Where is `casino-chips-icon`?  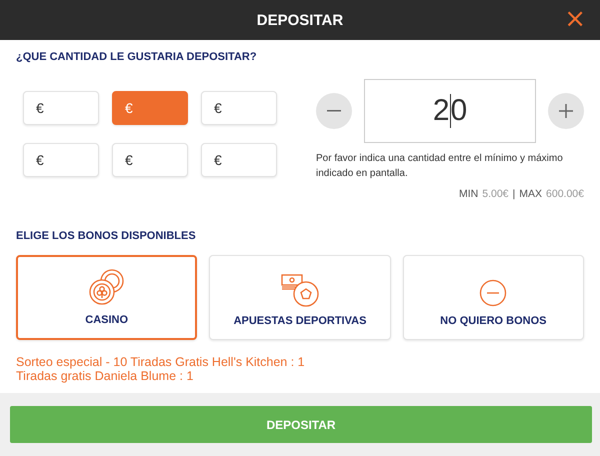 casino-chips-icon is located at coordinates (107, 287).